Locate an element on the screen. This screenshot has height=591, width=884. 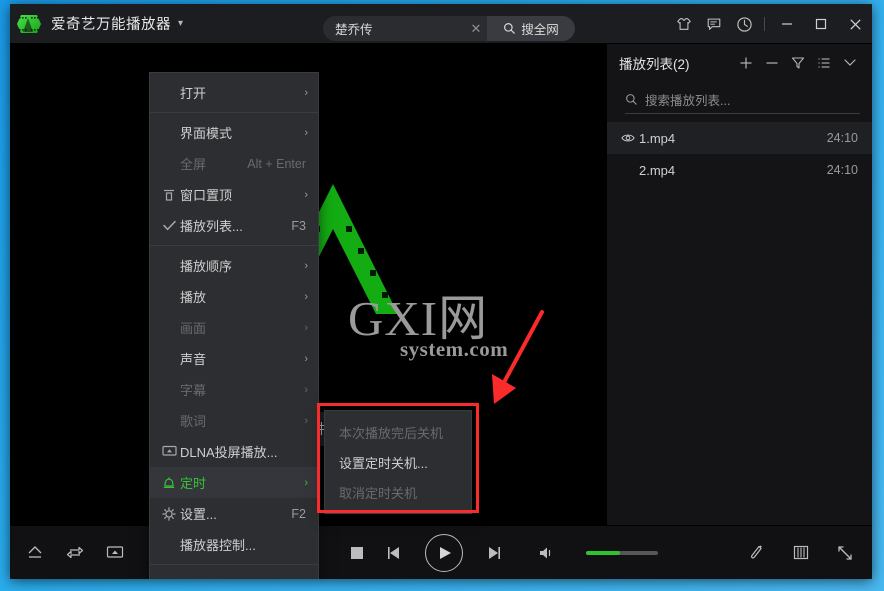
list-item-name: 2.mp4 is located at coordinates (657, 170).